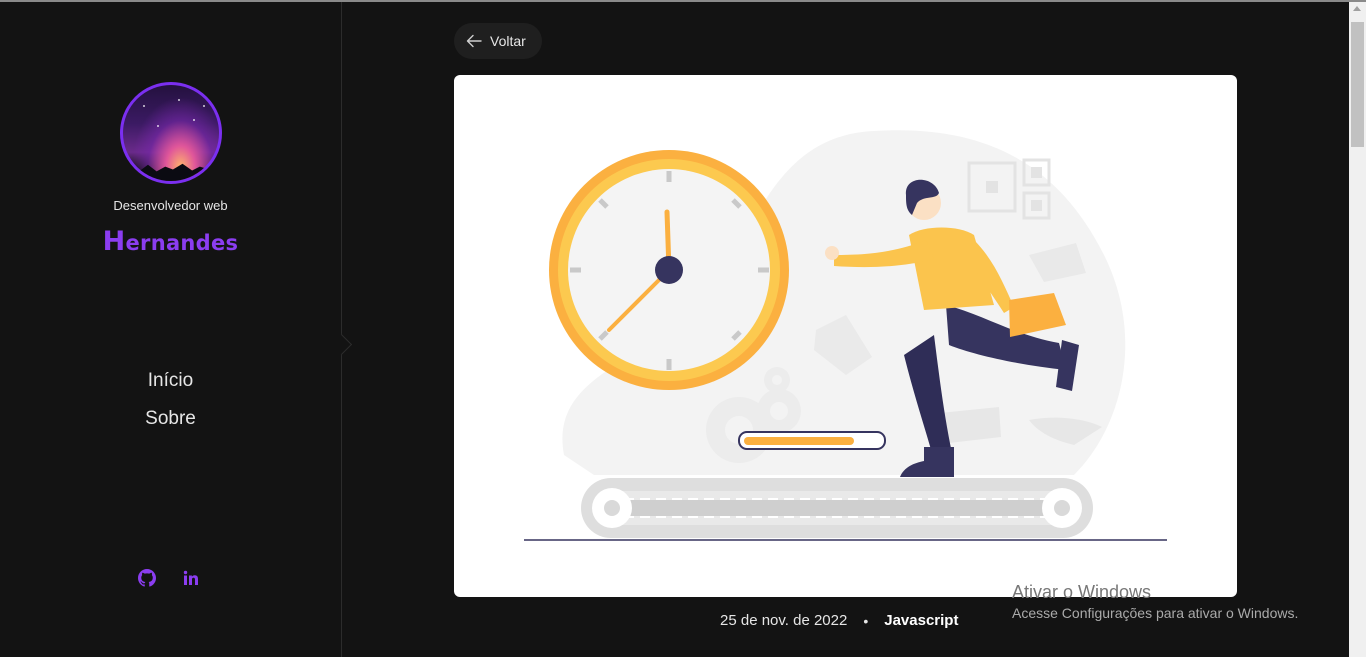 The image size is (1366, 657). What do you see at coordinates (191, 578) in the screenshot?
I see `linkedin-icon` at bounding box center [191, 578].